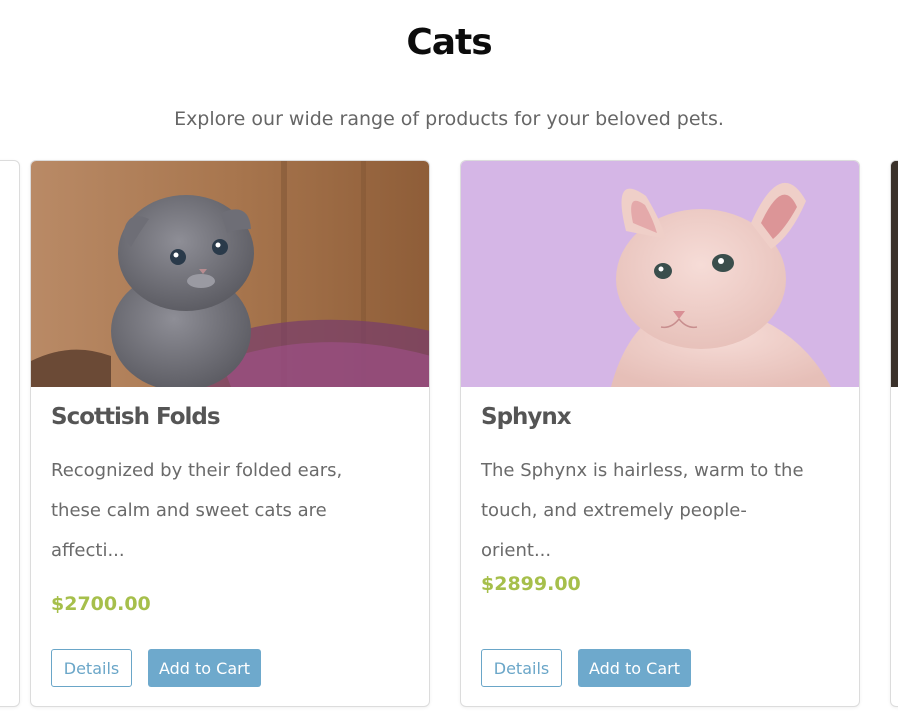 This screenshot has width=898, height=723. I want to click on product-image-partial, so click(894, 274).